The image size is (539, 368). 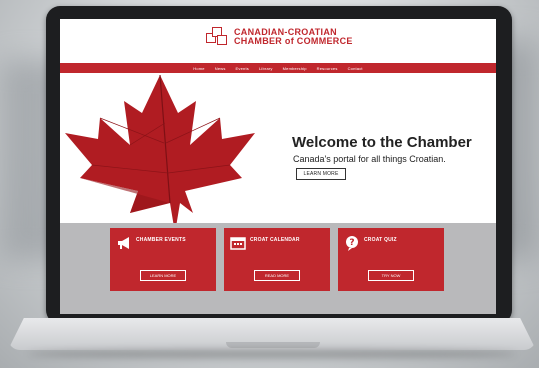 What do you see at coordinates (273, 345) in the screenshot?
I see `laptop-notch` at bounding box center [273, 345].